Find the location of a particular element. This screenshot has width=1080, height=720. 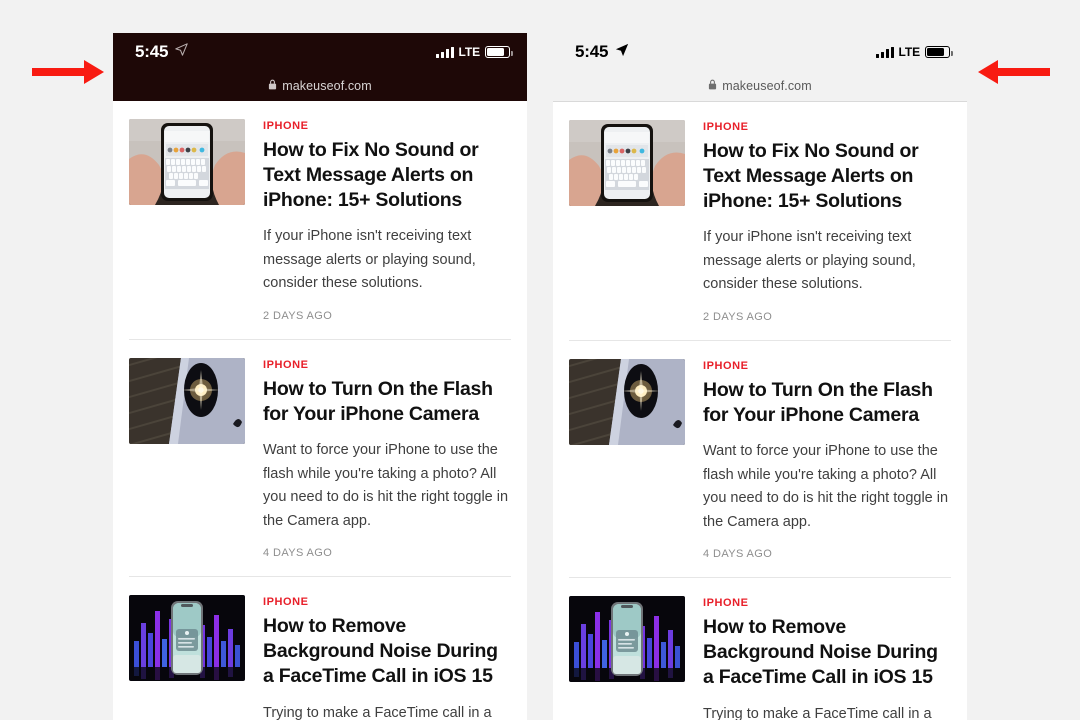

status-bar-light: 5:45 LTE is located at coordinates (760, 52).